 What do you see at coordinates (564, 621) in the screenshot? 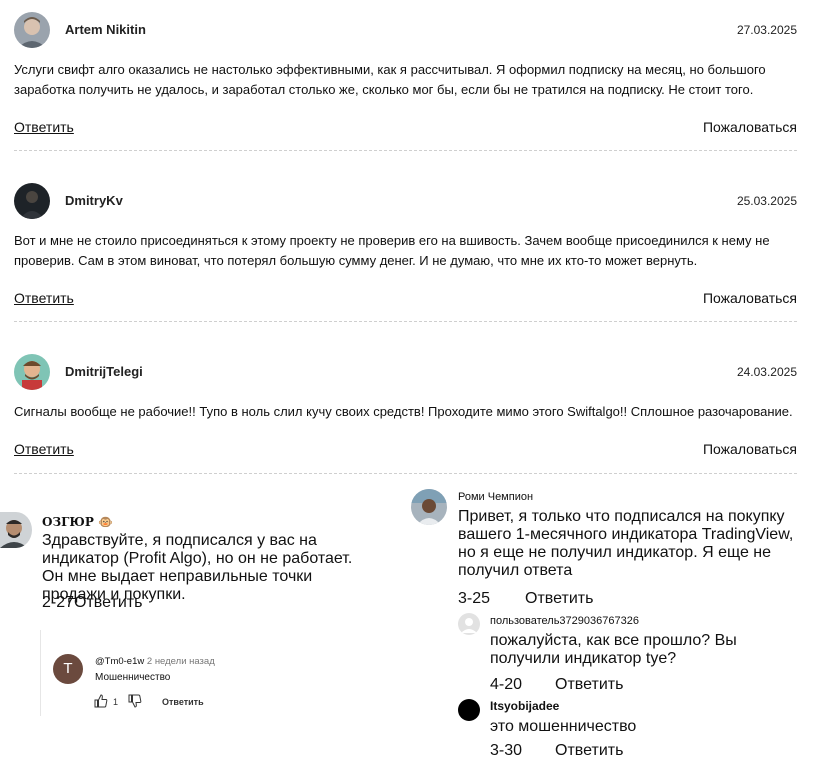
I see `reply-author: пользователь3729036767326` at bounding box center [564, 621].